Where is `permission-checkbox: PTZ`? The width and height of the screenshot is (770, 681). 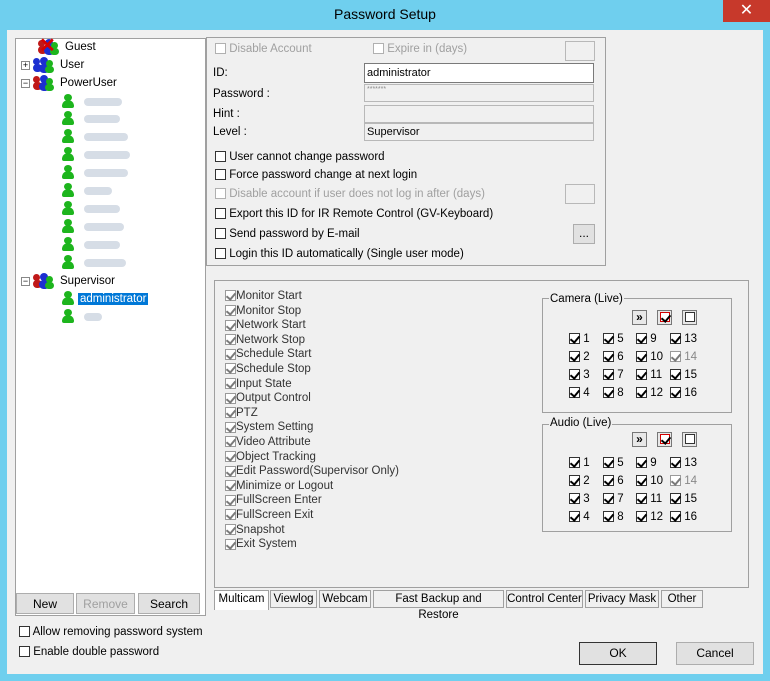 permission-checkbox: PTZ is located at coordinates (241, 413).